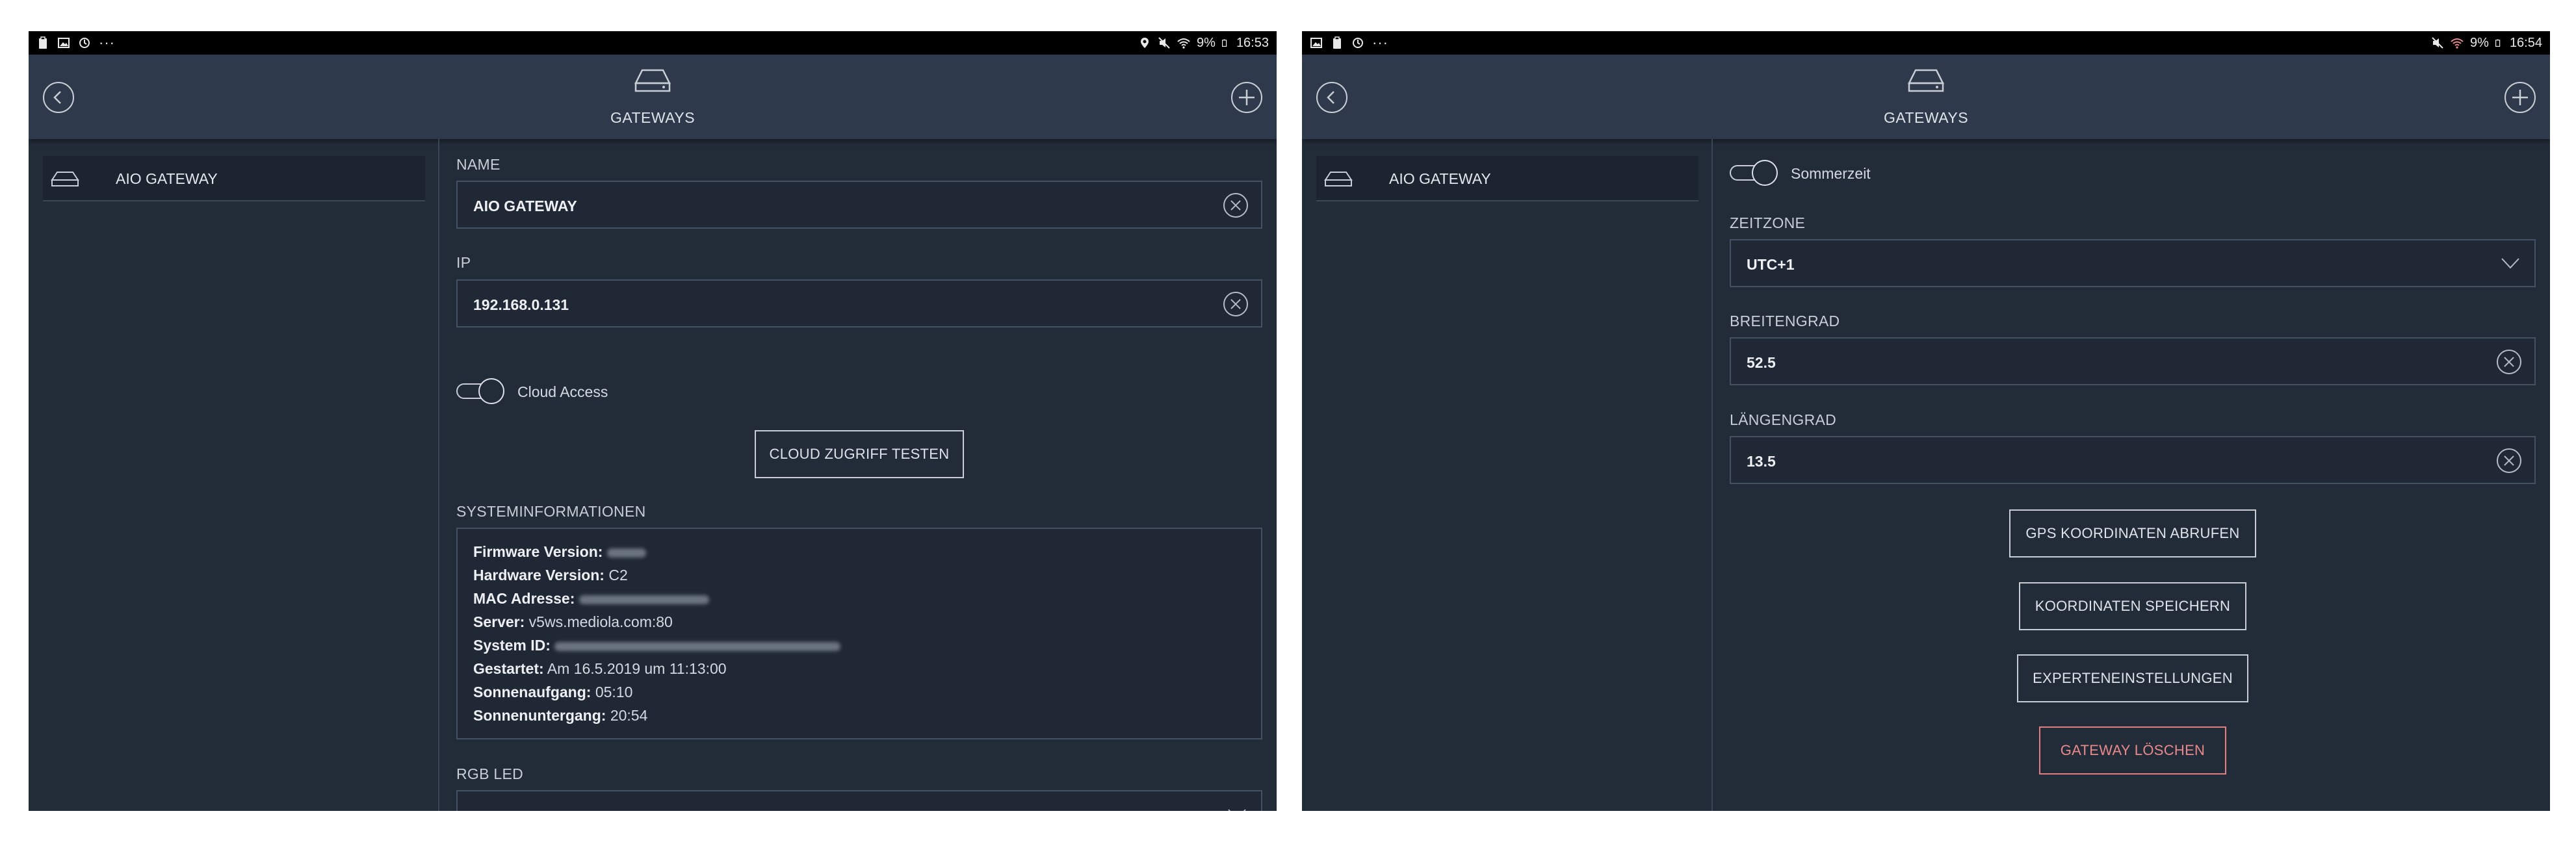 This screenshot has height=846, width=2576. I want to click on sidebar: AIO GATEWAY, so click(1507, 475).